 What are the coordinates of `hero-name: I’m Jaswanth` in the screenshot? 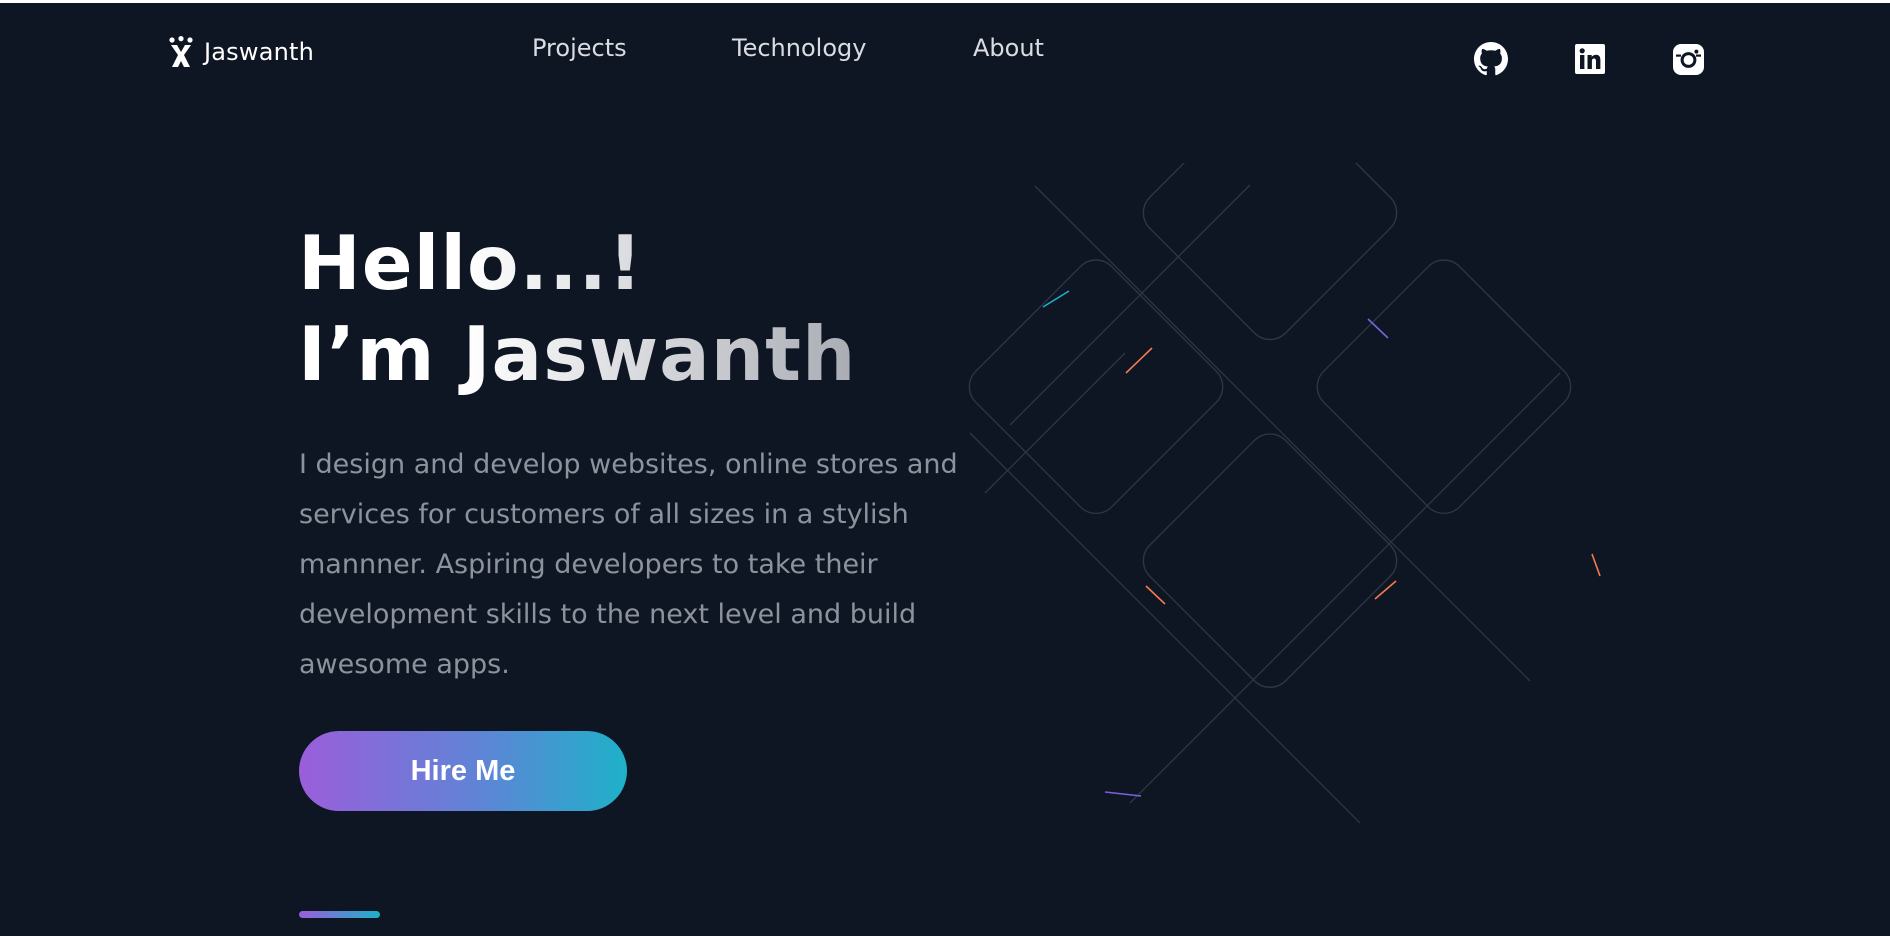 It's located at (577, 354).